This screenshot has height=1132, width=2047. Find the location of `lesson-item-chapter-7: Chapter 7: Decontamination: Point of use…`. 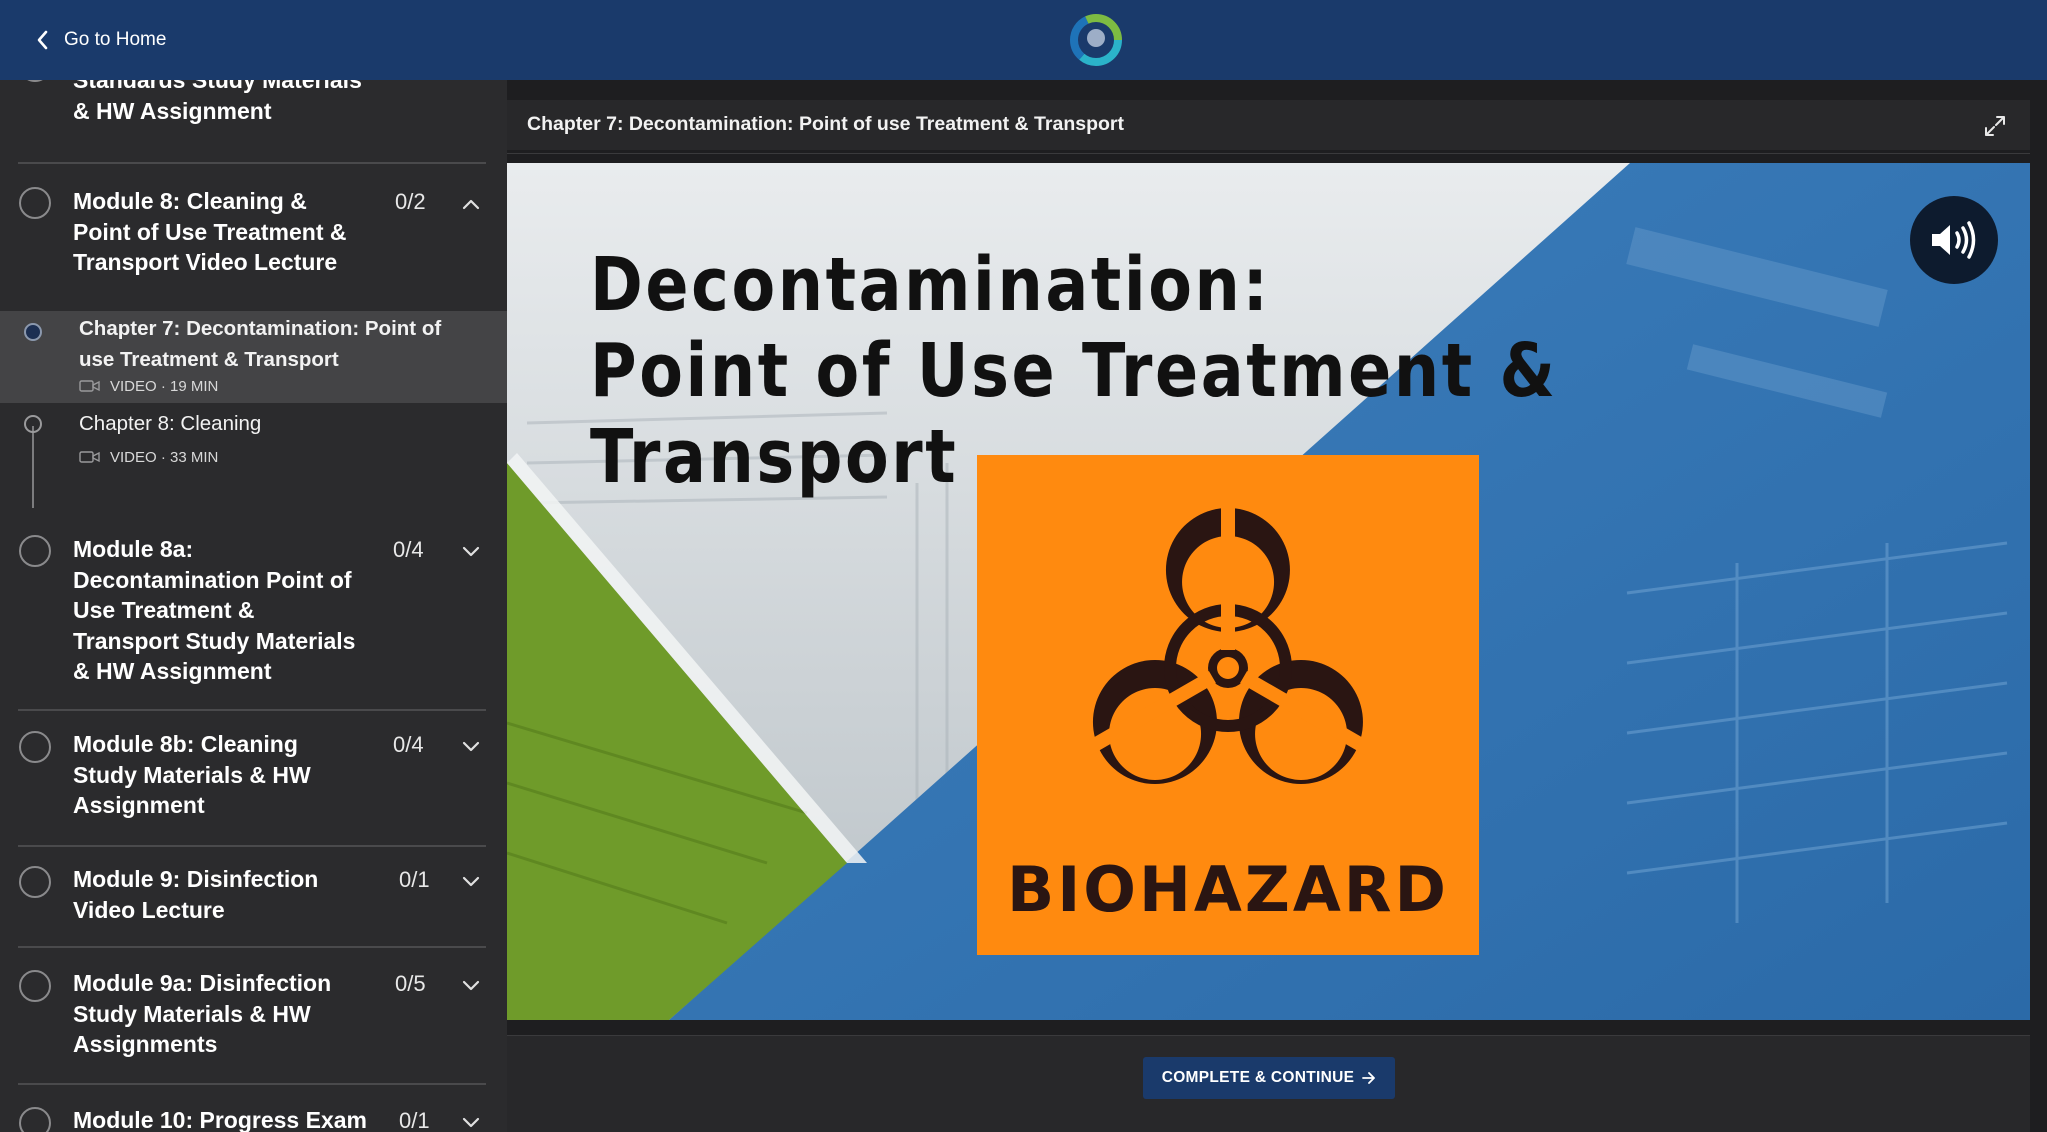

lesson-item-chapter-7: Chapter 7: Decontamination: Point of use… is located at coordinates (253, 357).